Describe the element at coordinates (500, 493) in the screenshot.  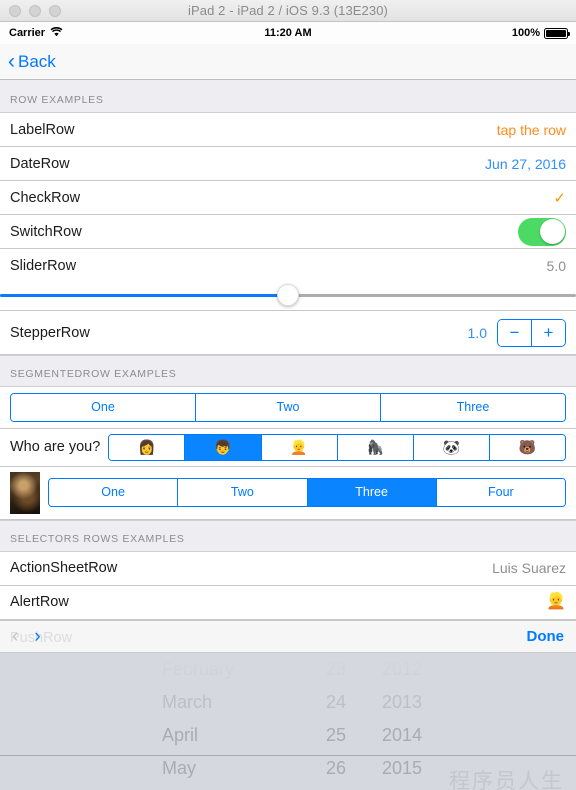
I see `segment-four: Four` at that location.